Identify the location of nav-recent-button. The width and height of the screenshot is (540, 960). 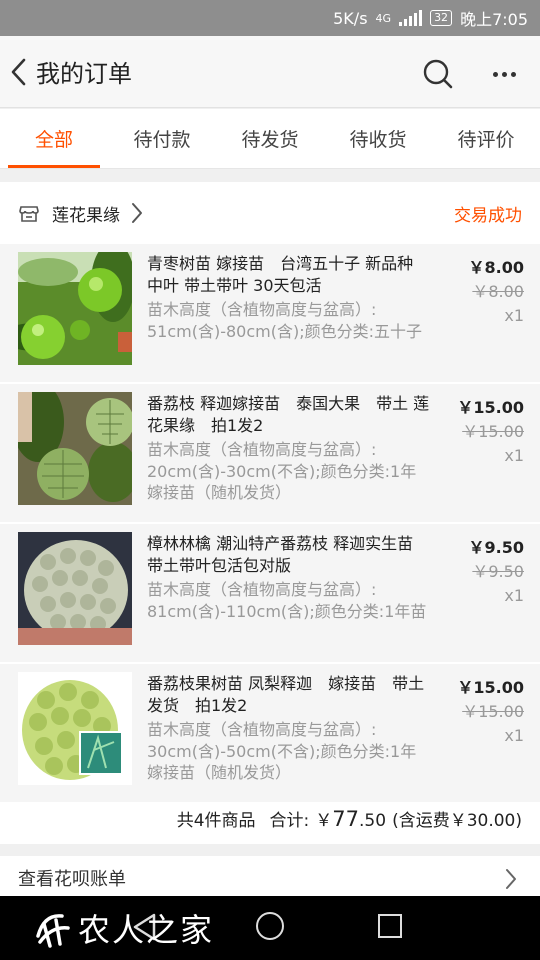
(390, 926).